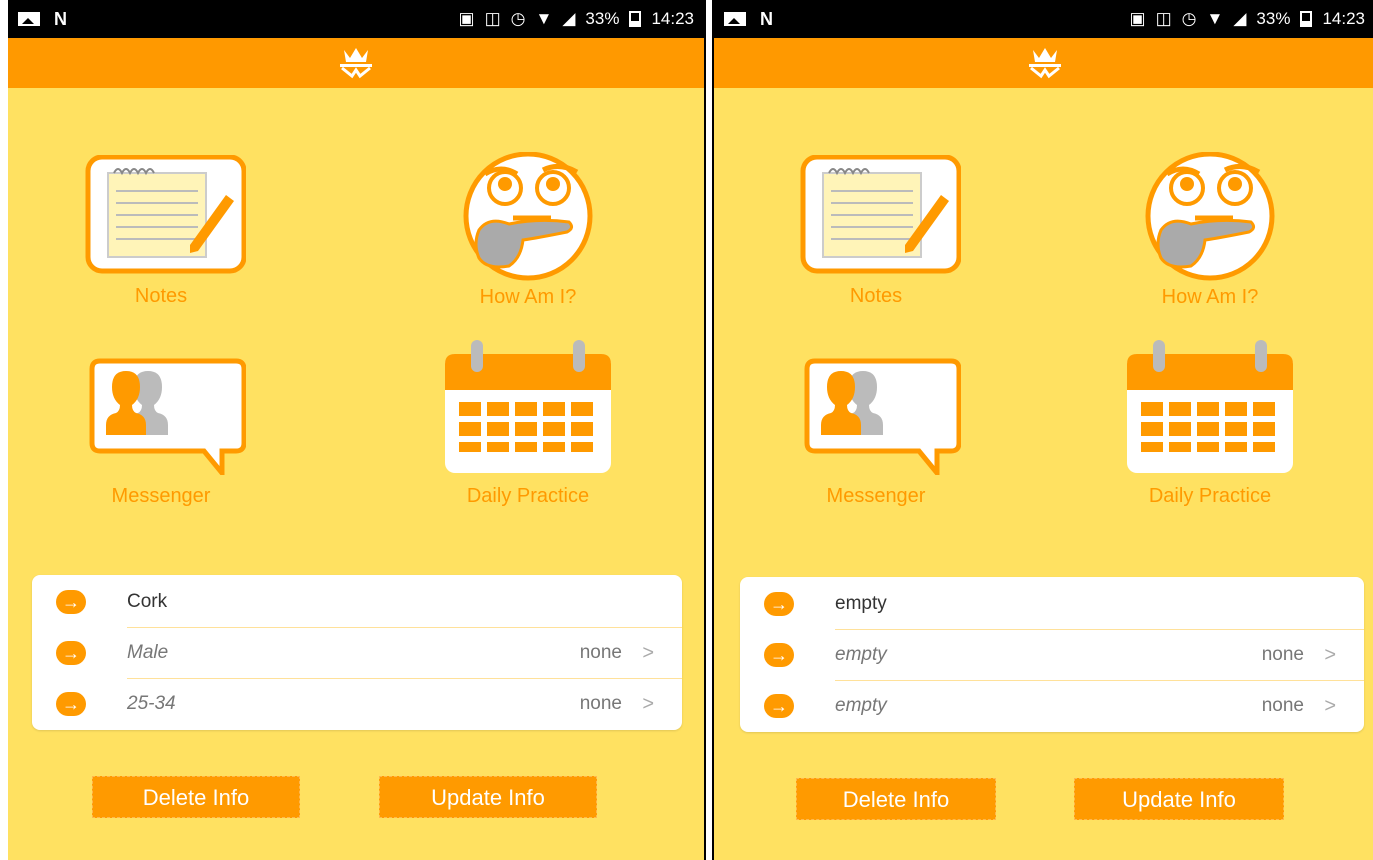 This screenshot has width=1373, height=860. What do you see at coordinates (861, 654) in the screenshot?
I see `gender-value: empty` at bounding box center [861, 654].